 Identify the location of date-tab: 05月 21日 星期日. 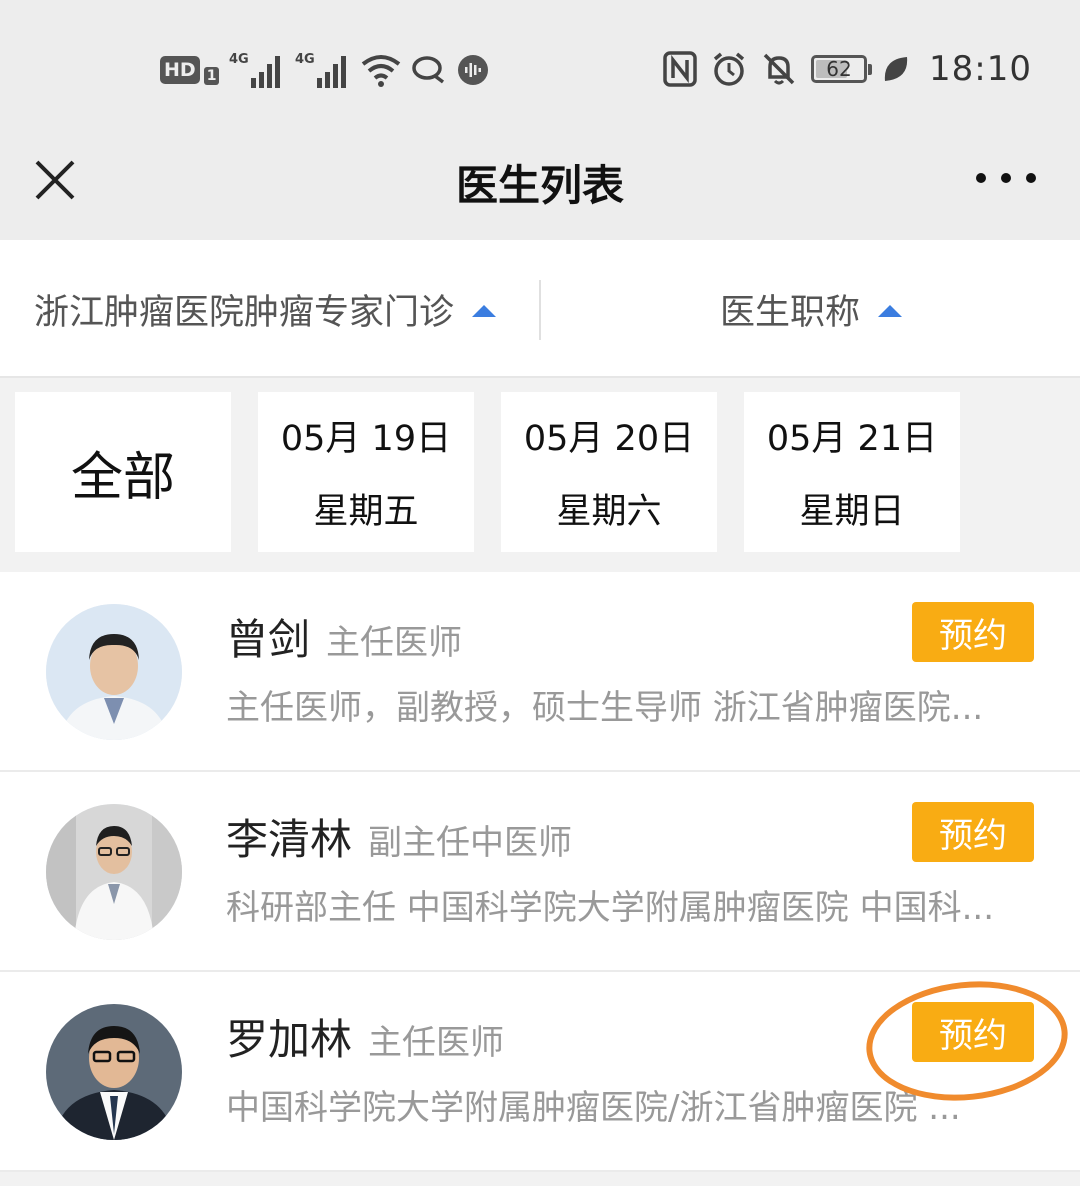
(852, 472).